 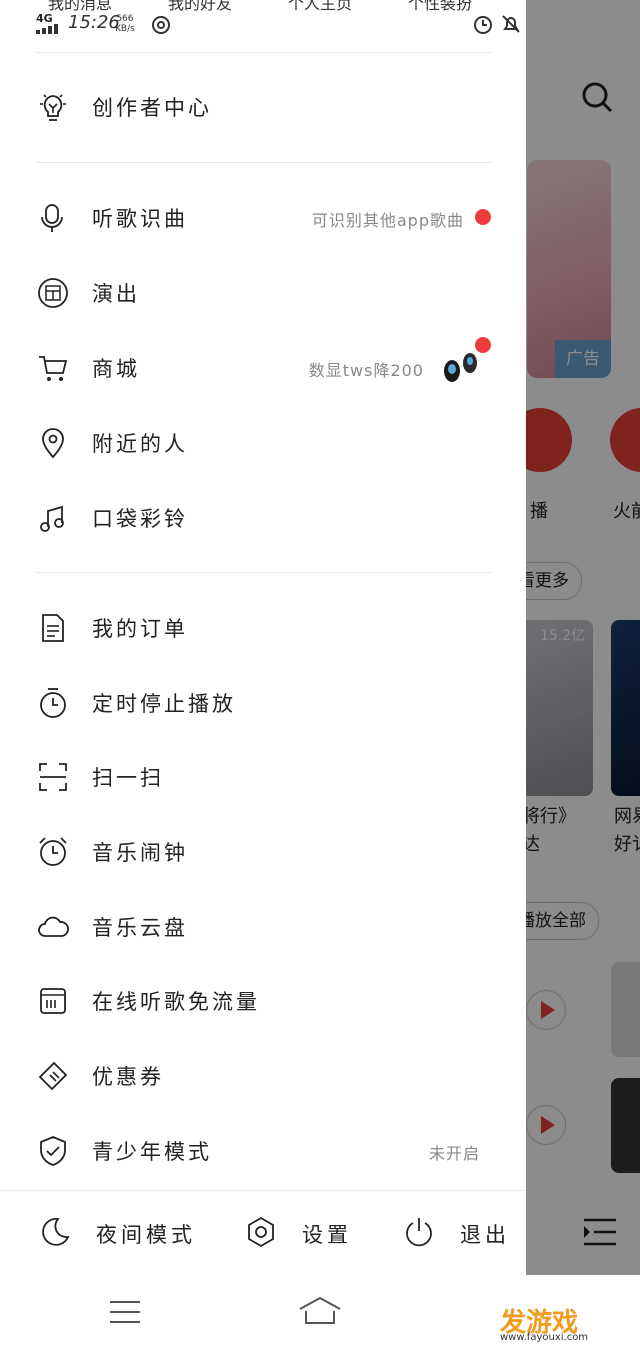 What do you see at coordinates (419, 1232) in the screenshot?
I see `power-icon` at bounding box center [419, 1232].